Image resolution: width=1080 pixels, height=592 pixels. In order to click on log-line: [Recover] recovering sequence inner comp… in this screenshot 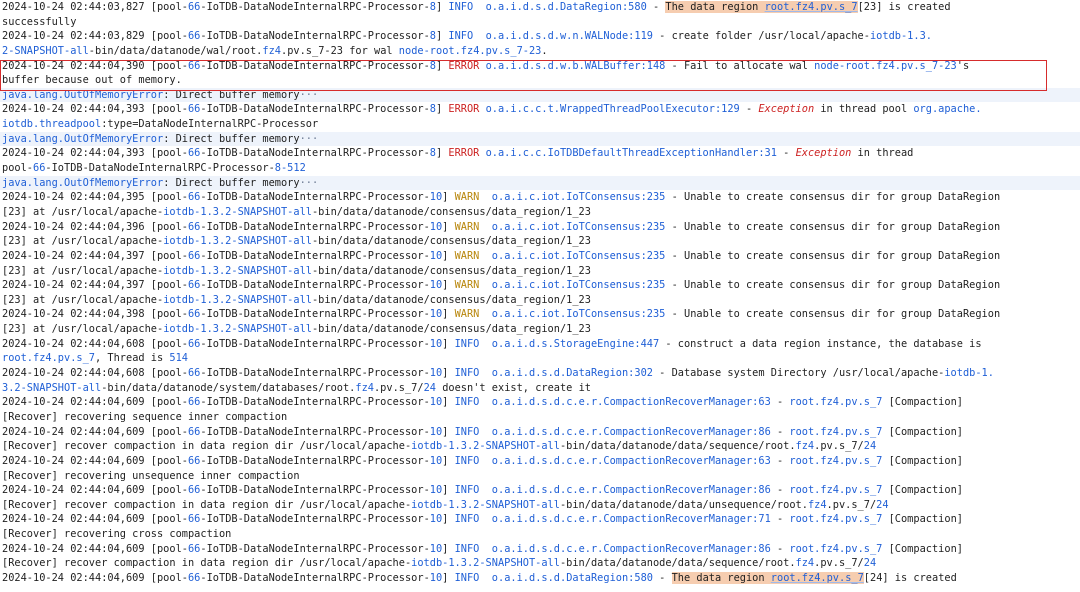, I will do `click(540, 417)`.